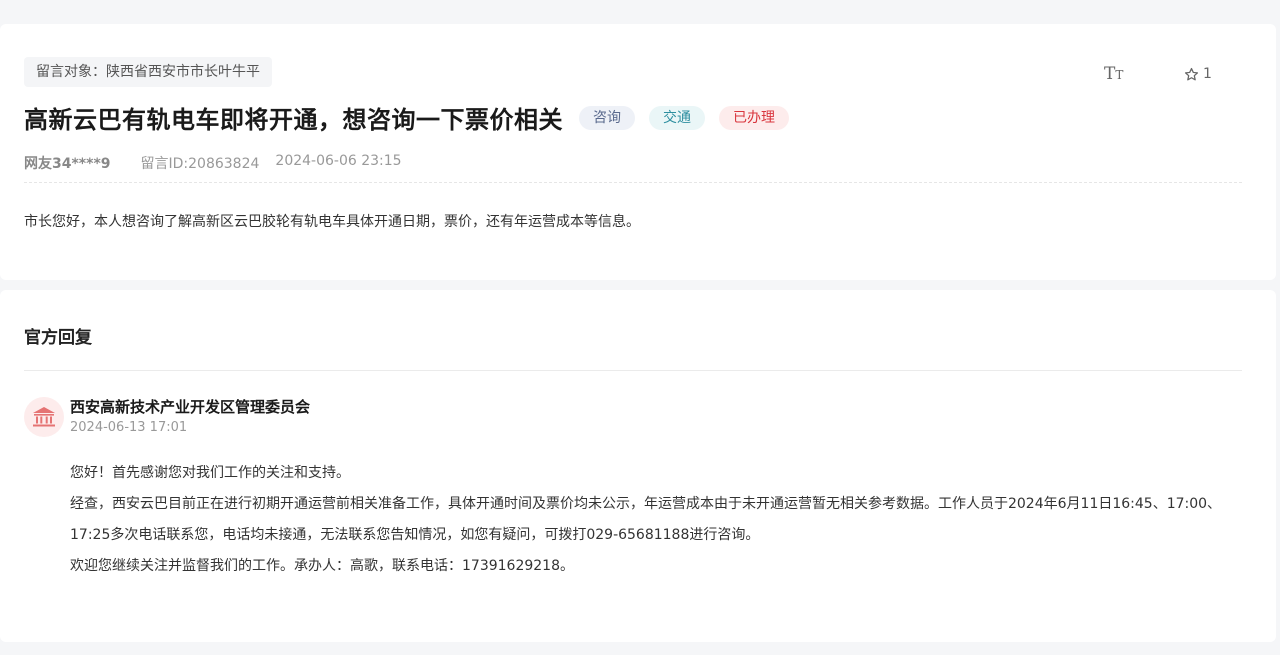 Image resolution: width=1280 pixels, height=655 pixels. Describe the element at coordinates (1191, 73) in the screenshot. I see `star-icon` at that location.